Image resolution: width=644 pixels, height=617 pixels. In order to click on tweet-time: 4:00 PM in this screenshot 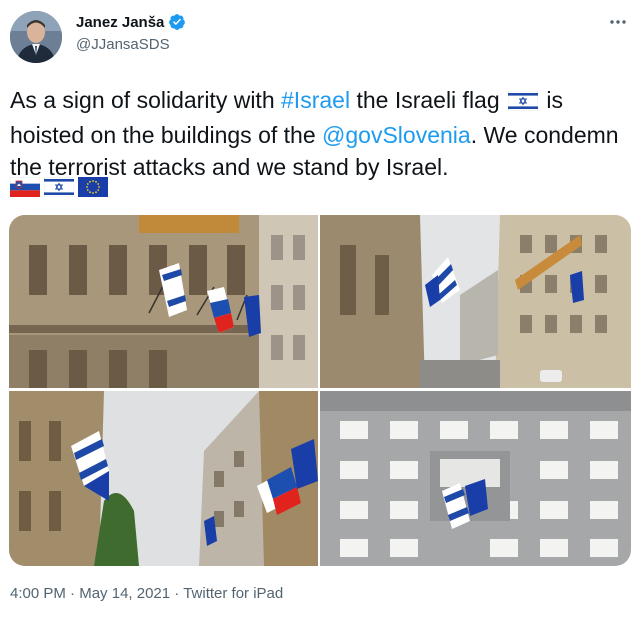, I will do `click(38, 593)`.